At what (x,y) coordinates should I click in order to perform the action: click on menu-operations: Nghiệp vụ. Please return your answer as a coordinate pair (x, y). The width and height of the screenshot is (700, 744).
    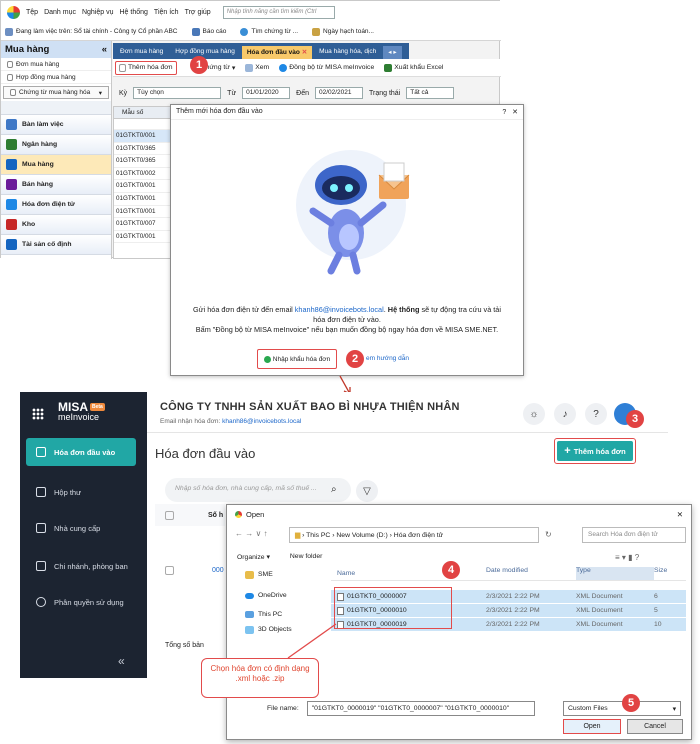
    Looking at the image, I should click on (98, 12).